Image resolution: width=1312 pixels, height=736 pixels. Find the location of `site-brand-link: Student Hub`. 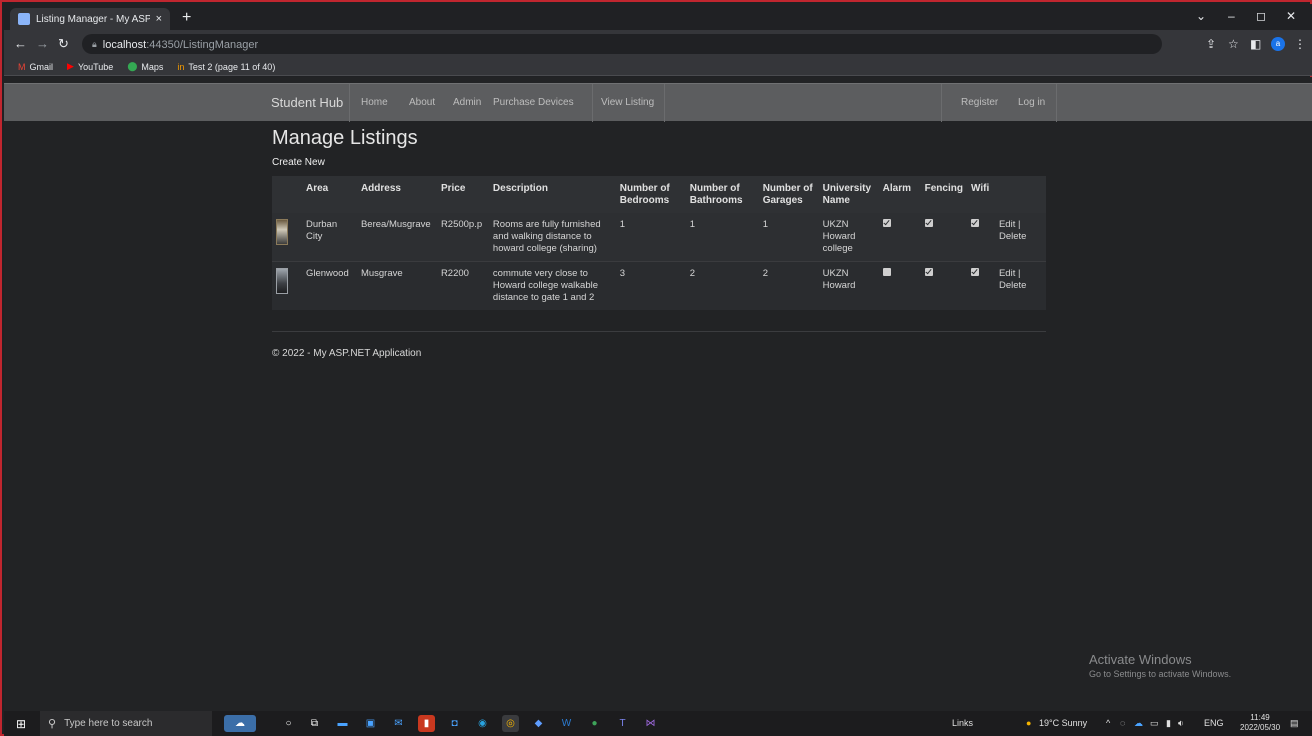

site-brand-link: Student Hub is located at coordinates (307, 102).